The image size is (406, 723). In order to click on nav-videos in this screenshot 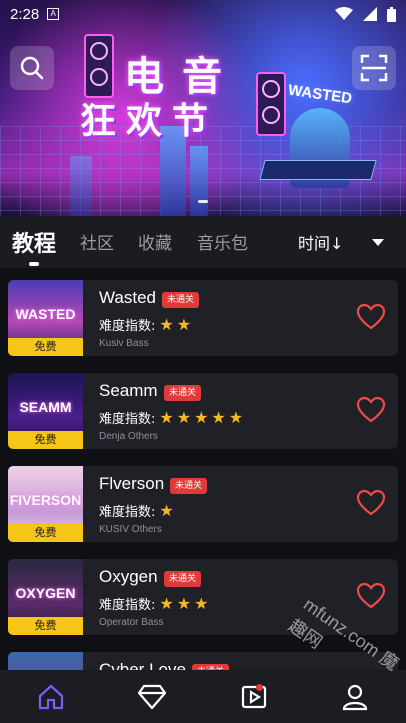, I will do `click(254, 697)`.